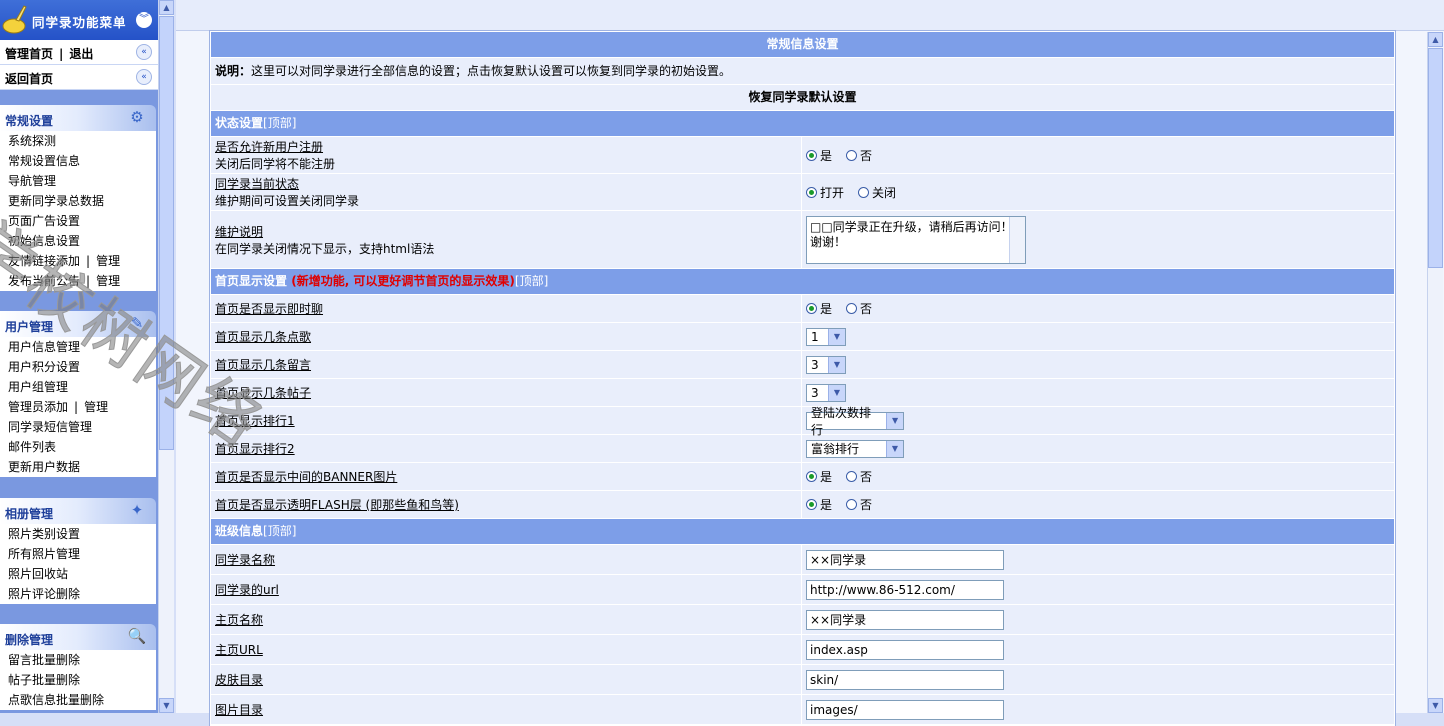 Image resolution: width=1444 pixels, height=726 pixels. I want to click on sidebar-title: 同学录功能菜单, so click(79, 22).